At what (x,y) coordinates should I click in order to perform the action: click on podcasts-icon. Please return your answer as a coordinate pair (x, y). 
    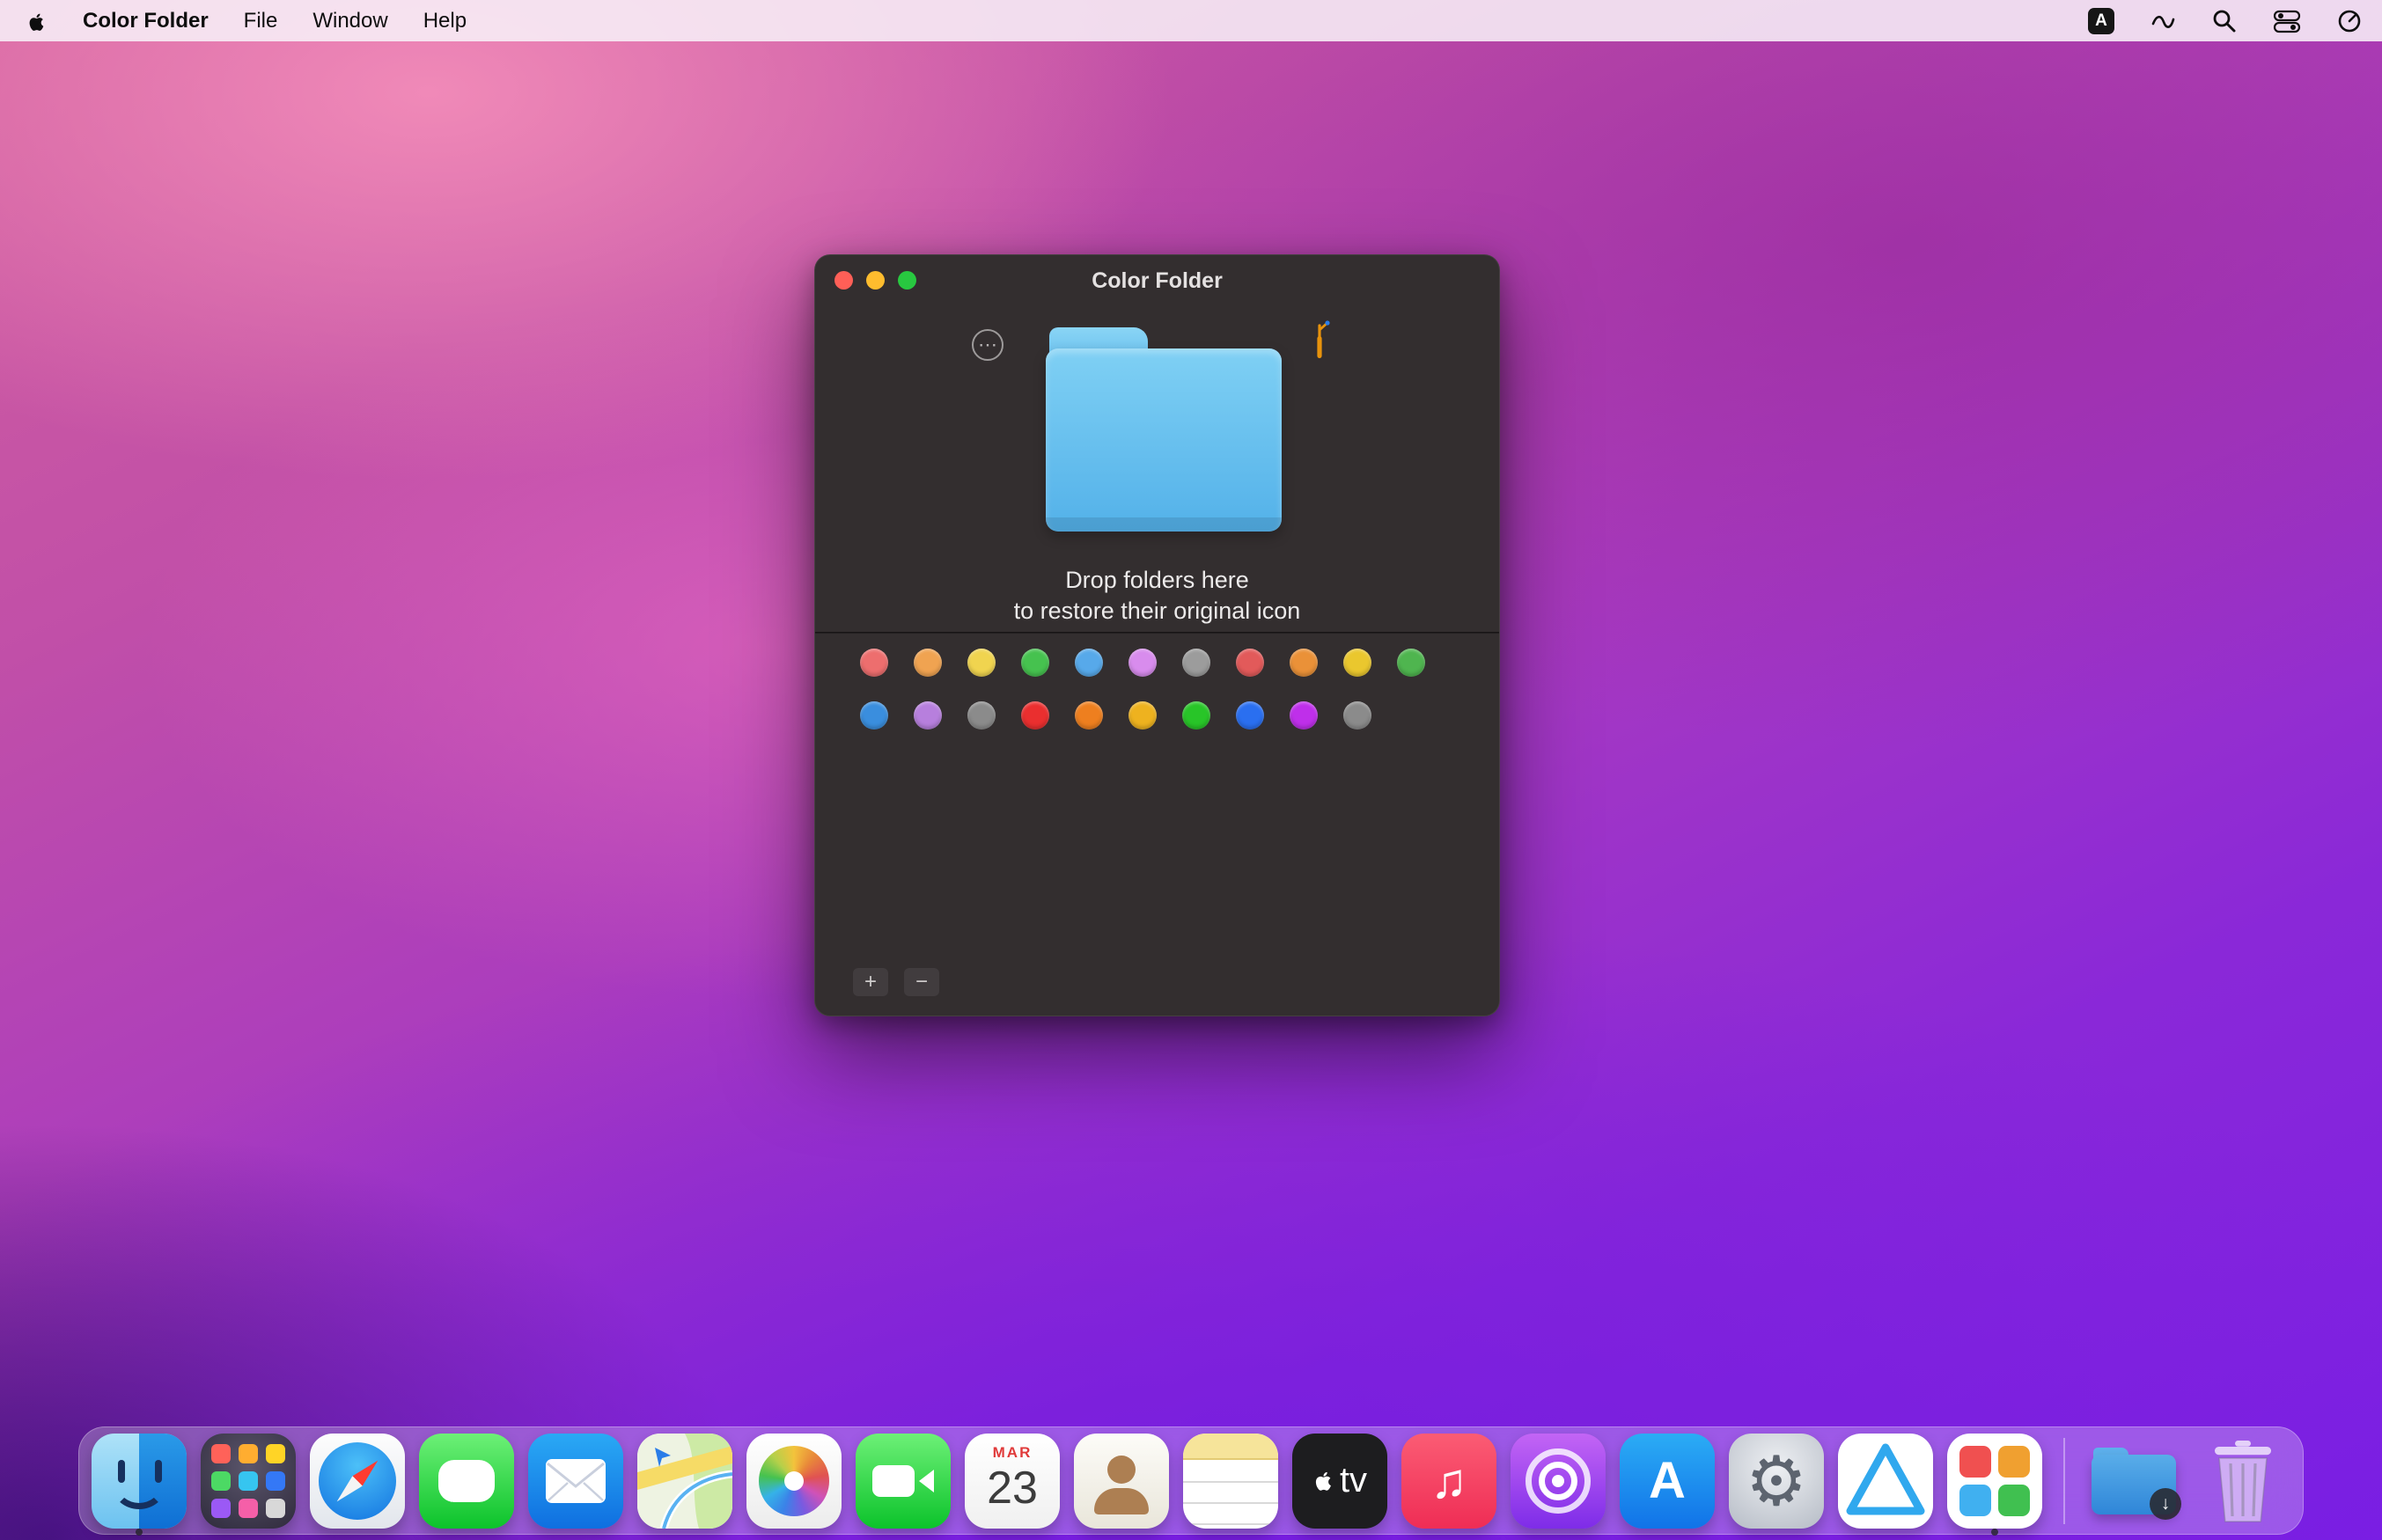
    Looking at the image, I should click on (1559, 1481).